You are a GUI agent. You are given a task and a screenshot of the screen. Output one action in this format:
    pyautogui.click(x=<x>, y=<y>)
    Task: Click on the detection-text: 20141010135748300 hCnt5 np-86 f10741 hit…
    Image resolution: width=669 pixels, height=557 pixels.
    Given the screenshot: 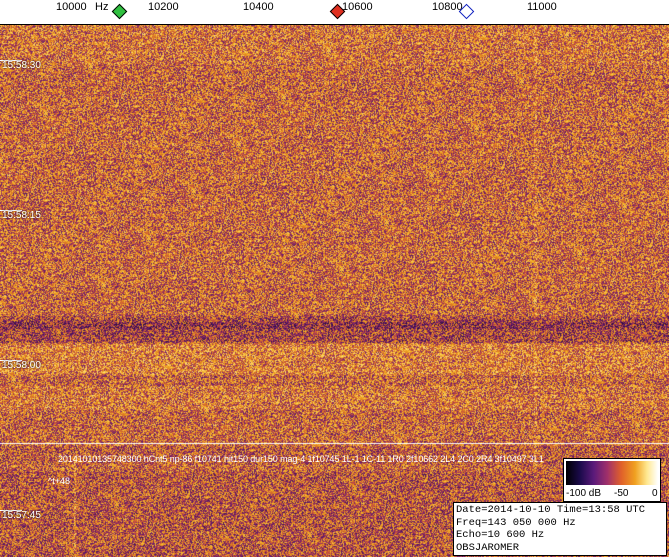 What is the action you would take?
    pyautogui.click(x=301, y=459)
    